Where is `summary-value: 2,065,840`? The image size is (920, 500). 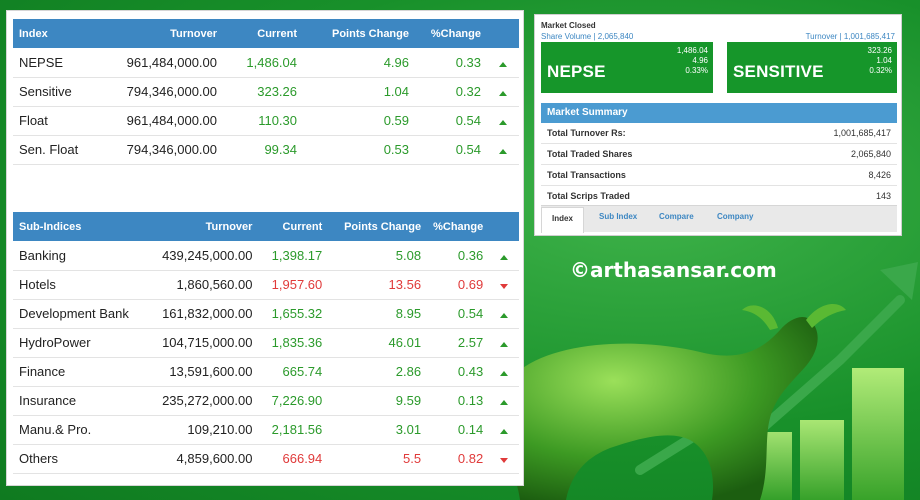 summary-value: 2,065,840 is located at coordinates (870, 154).